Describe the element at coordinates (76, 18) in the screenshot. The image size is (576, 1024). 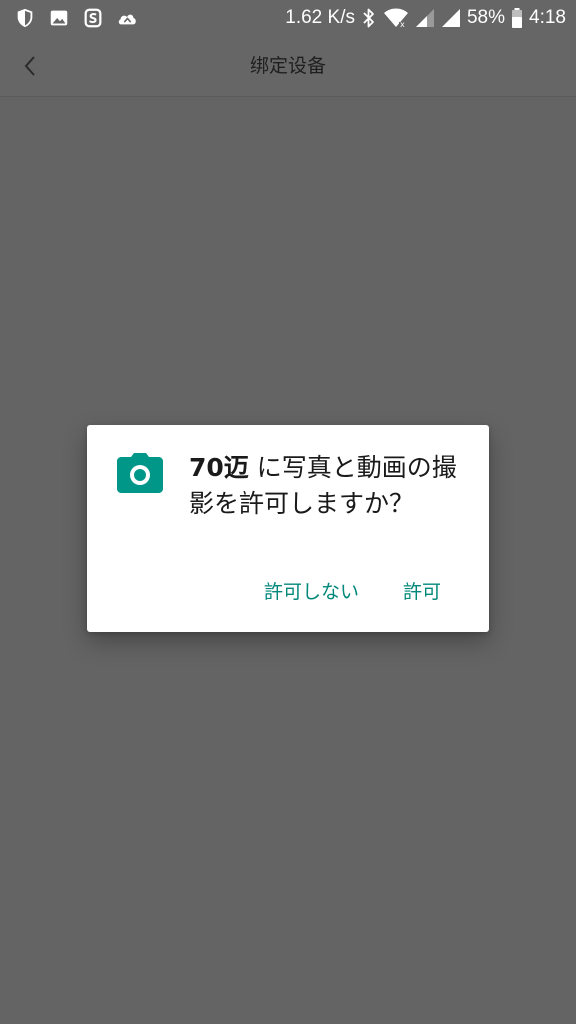
I see `status-bar-notifications` at that location.